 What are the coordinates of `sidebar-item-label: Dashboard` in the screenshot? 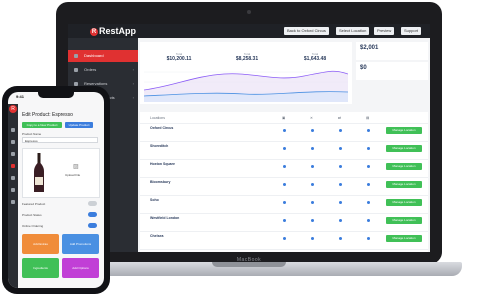 It's located at (94, 55).